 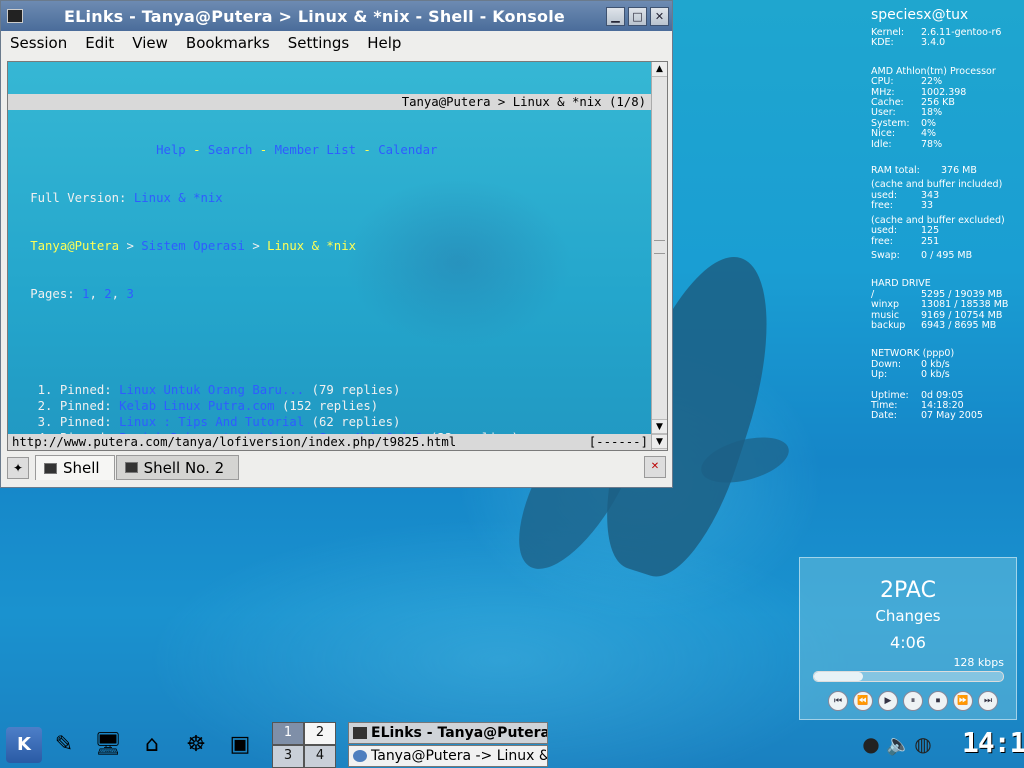 What do you see at coordinates (230, 150) in the screenshot?
I see `nav-search-link: Search` at bounding box center [230, 150].